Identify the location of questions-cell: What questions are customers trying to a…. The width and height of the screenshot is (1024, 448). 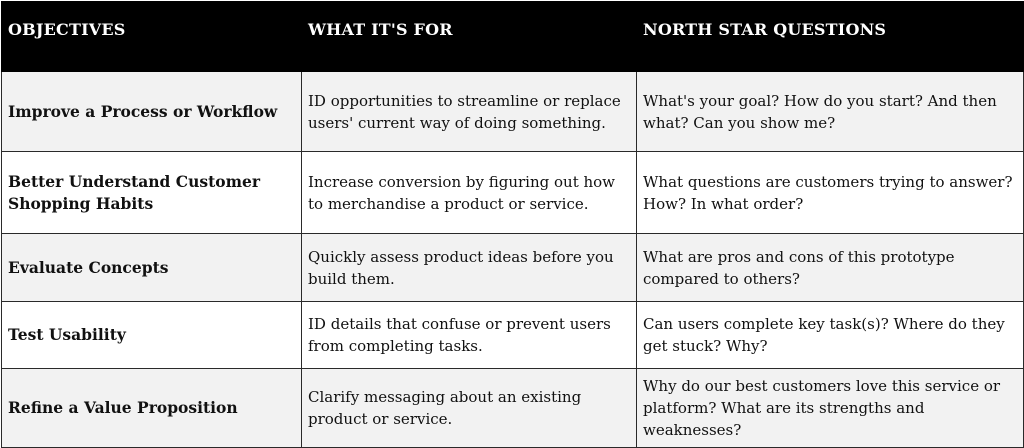
(830, 192).